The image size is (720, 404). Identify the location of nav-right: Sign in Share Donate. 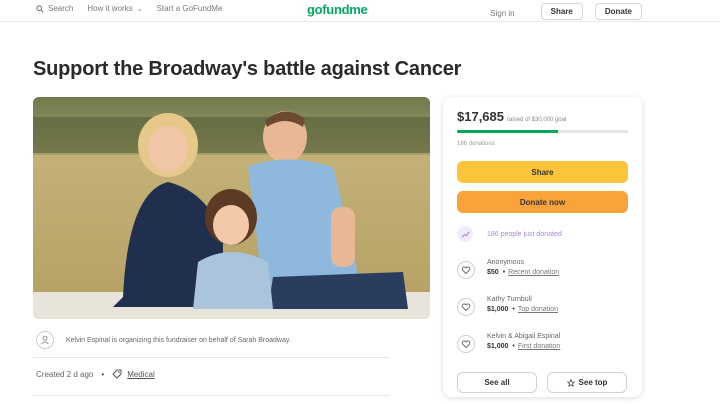
(566, 11).